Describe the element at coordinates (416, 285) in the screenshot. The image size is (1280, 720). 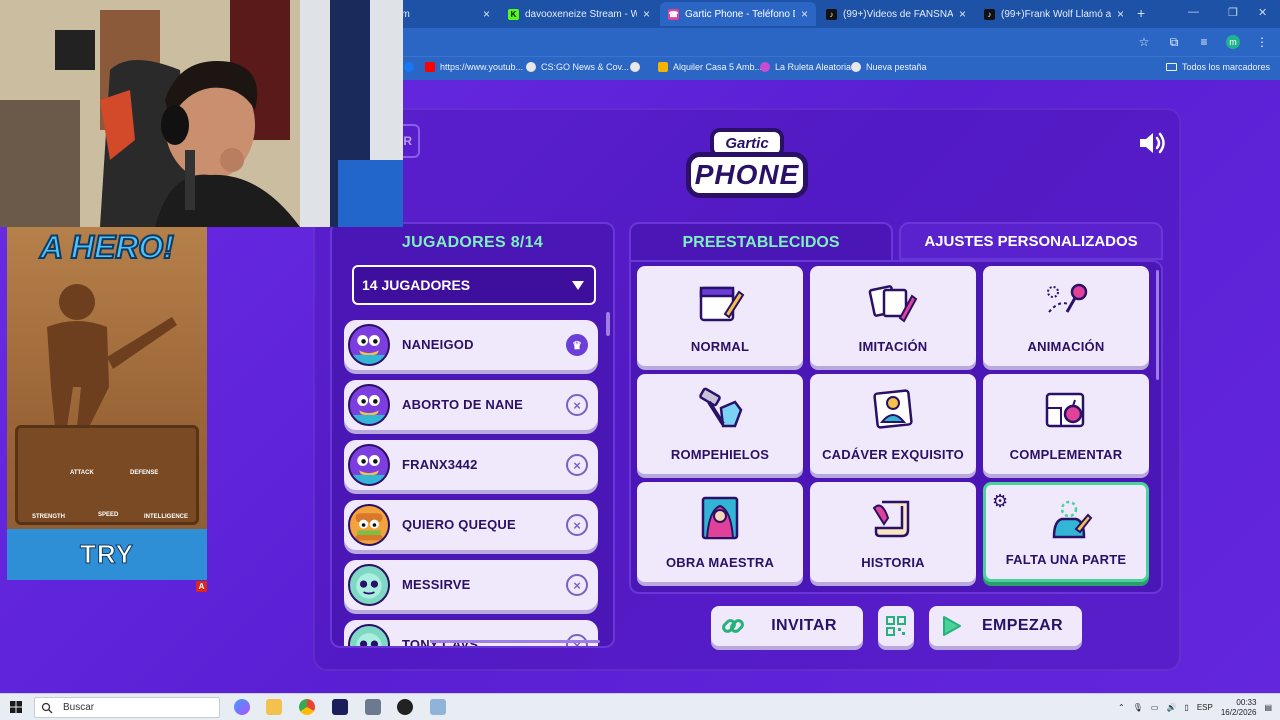
I see `player-count-value: 14 JUGADORES` at that location.